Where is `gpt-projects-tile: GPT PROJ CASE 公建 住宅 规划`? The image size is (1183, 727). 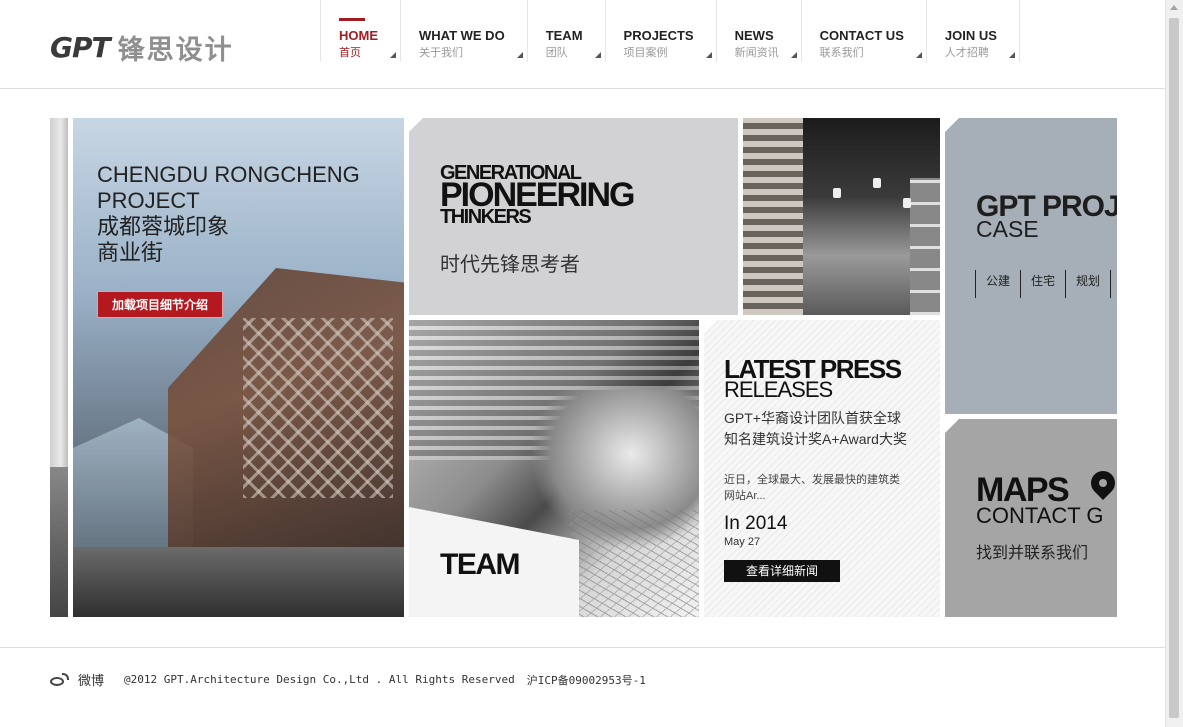
gpt-projects-tile: GPT PROJ CASE 公建 住宅 规划 is located at coordinates (1031, 266).